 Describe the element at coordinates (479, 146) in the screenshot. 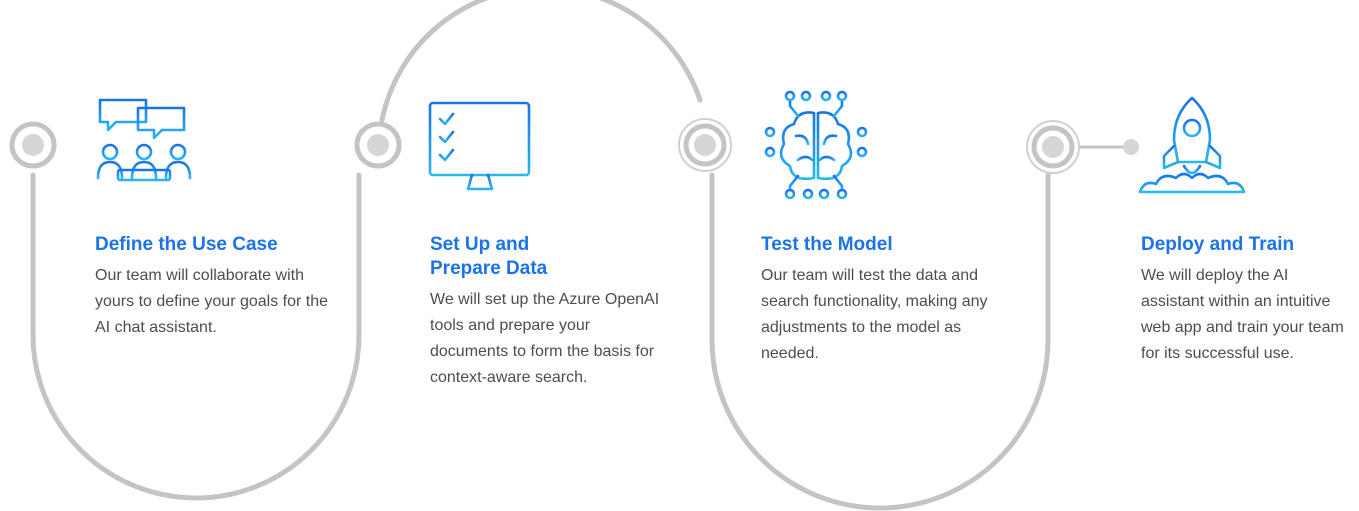

I see `checklist-monitor-icon` at that location.